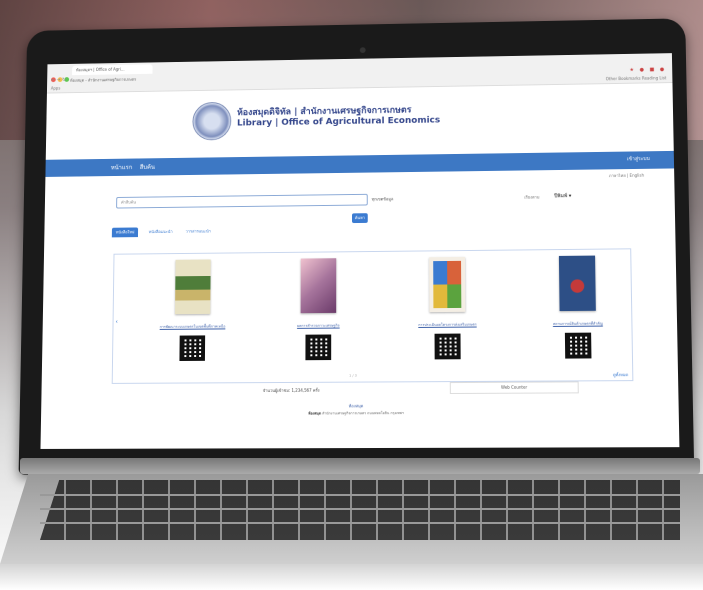 This screenshot has width=703, height=590. What do you see at coordinates (360, 218) in the screenshot?
I see `search-button: ค้นหา` at bounding box center [360, 218].